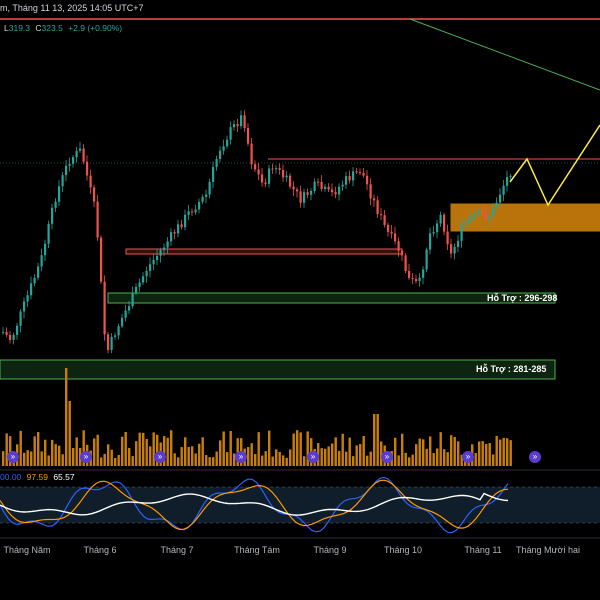 Image resolution: width=600 pixels, height=600 pixels. Describe the element at coordinates (330, 550) in the screenshot. I see `x-label-sep: Tháng 9` at that location.